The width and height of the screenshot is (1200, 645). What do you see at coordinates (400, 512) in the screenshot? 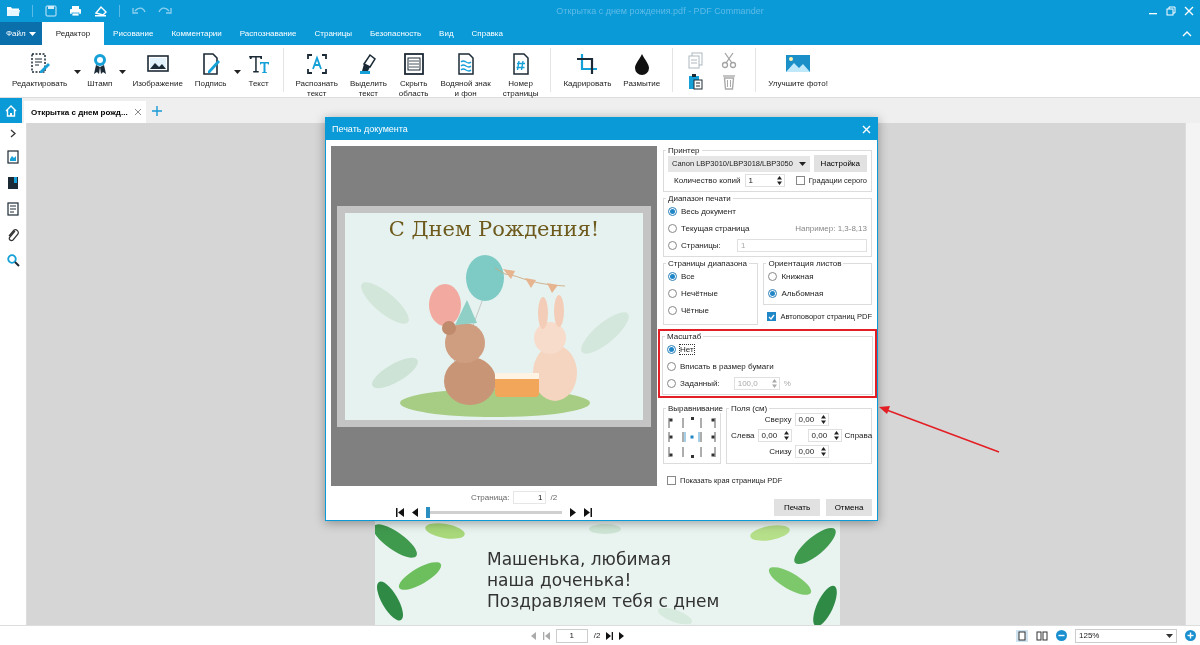
I see `first-page-icon` at bounding box center [400, 512].